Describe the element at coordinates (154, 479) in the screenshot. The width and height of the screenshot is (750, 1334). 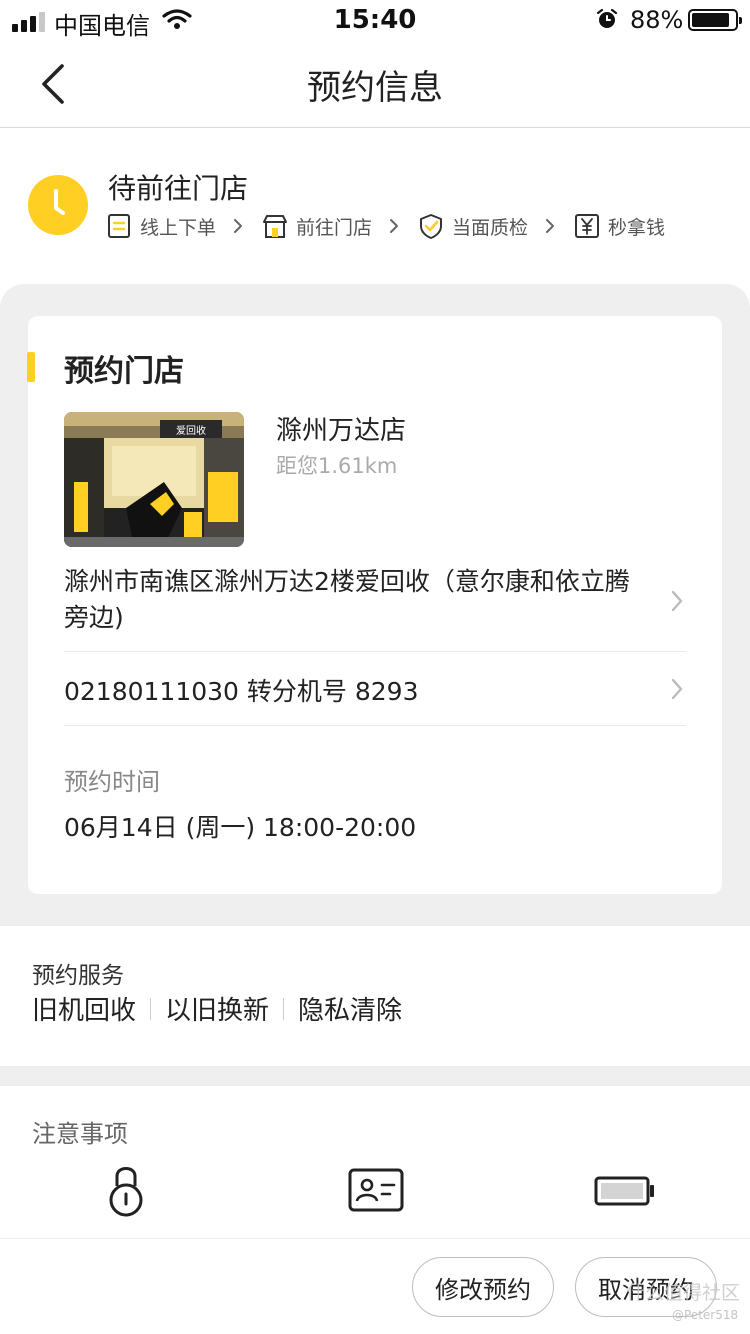
I see `store-photo: 爱回收` at that location.